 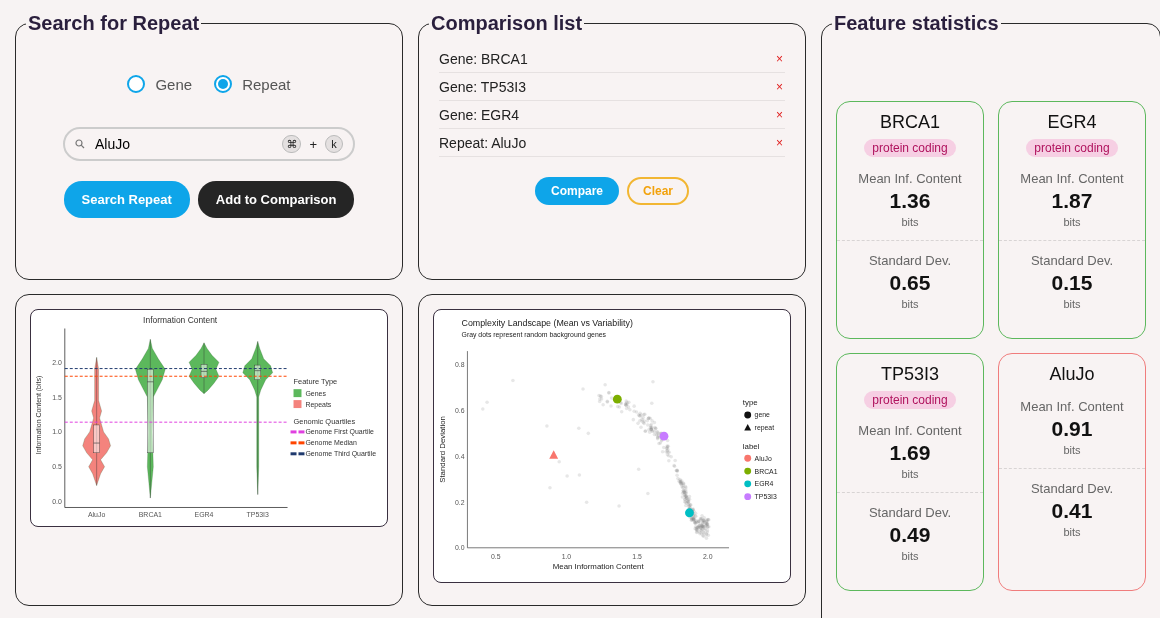 What do you see at coordinates (334, 144) in the screenshot?
I see `keyboard-key: k` at bounding box center [334, 144].